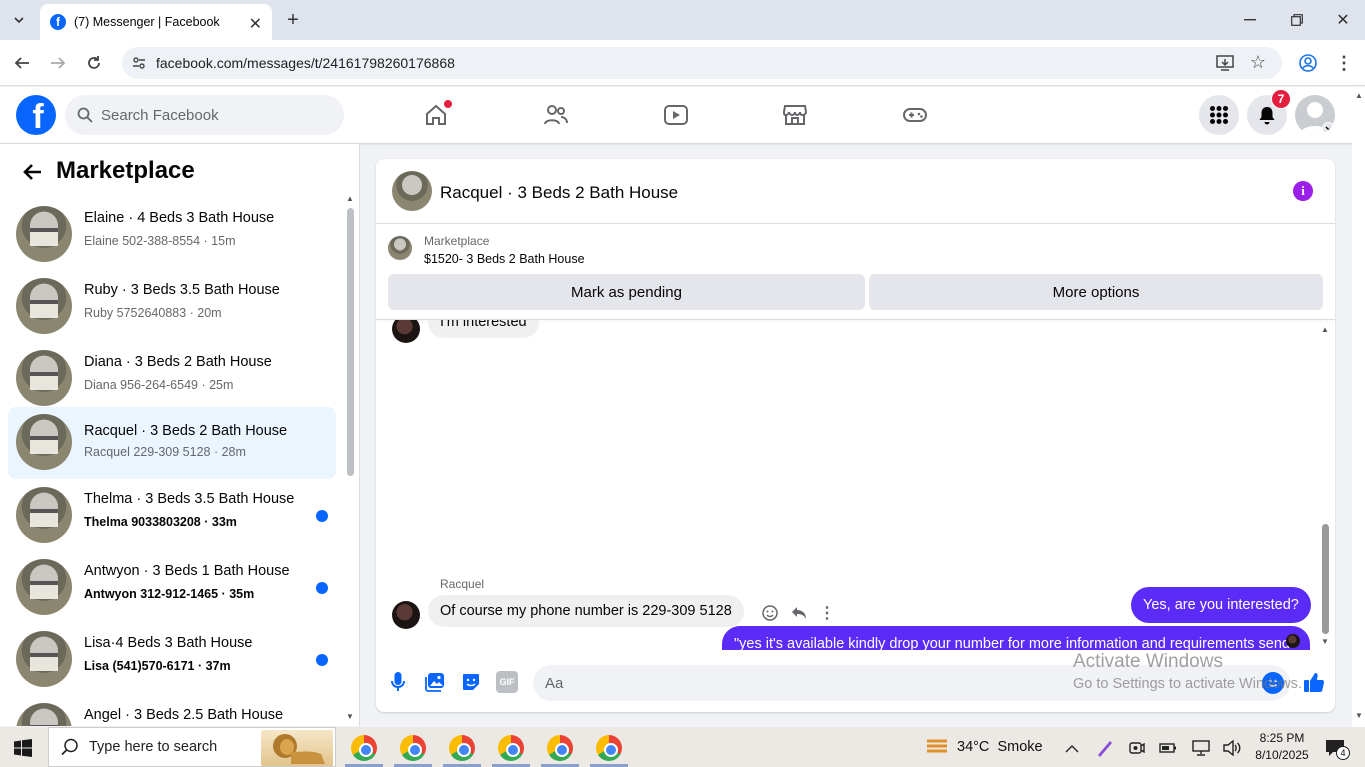 The image size is (1365, 767). I want to click on sender-avatar, so click(406, 615).